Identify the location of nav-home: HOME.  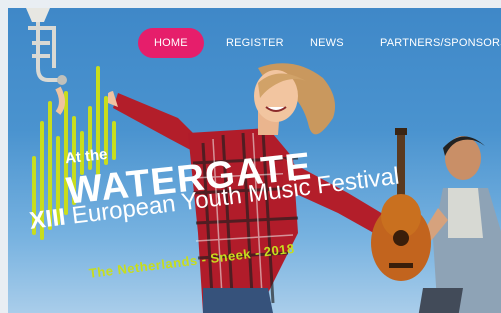
(171, 43).